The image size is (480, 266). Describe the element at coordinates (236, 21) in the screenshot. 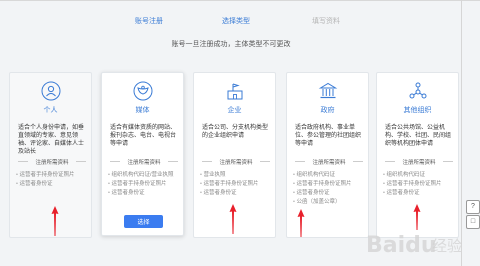

I see `step-choose-type: 选择类型` at that location.